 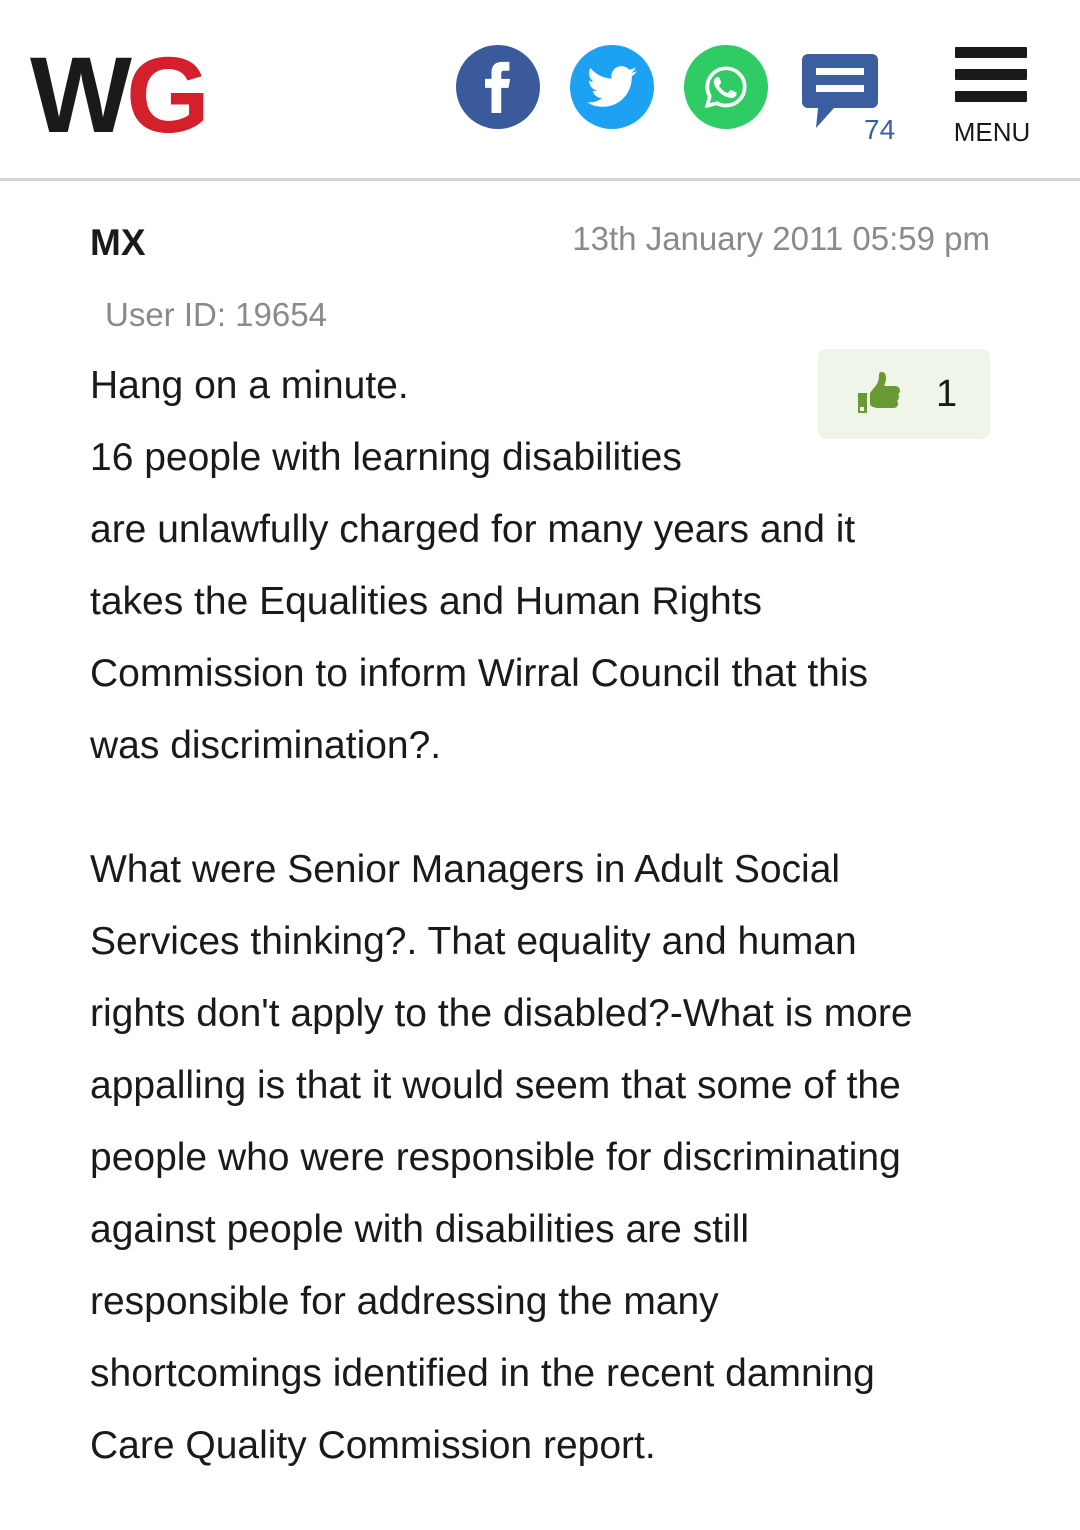 I want to click on comment-line: takes the Equalities and Human Rights, so click(x=426, y=601).